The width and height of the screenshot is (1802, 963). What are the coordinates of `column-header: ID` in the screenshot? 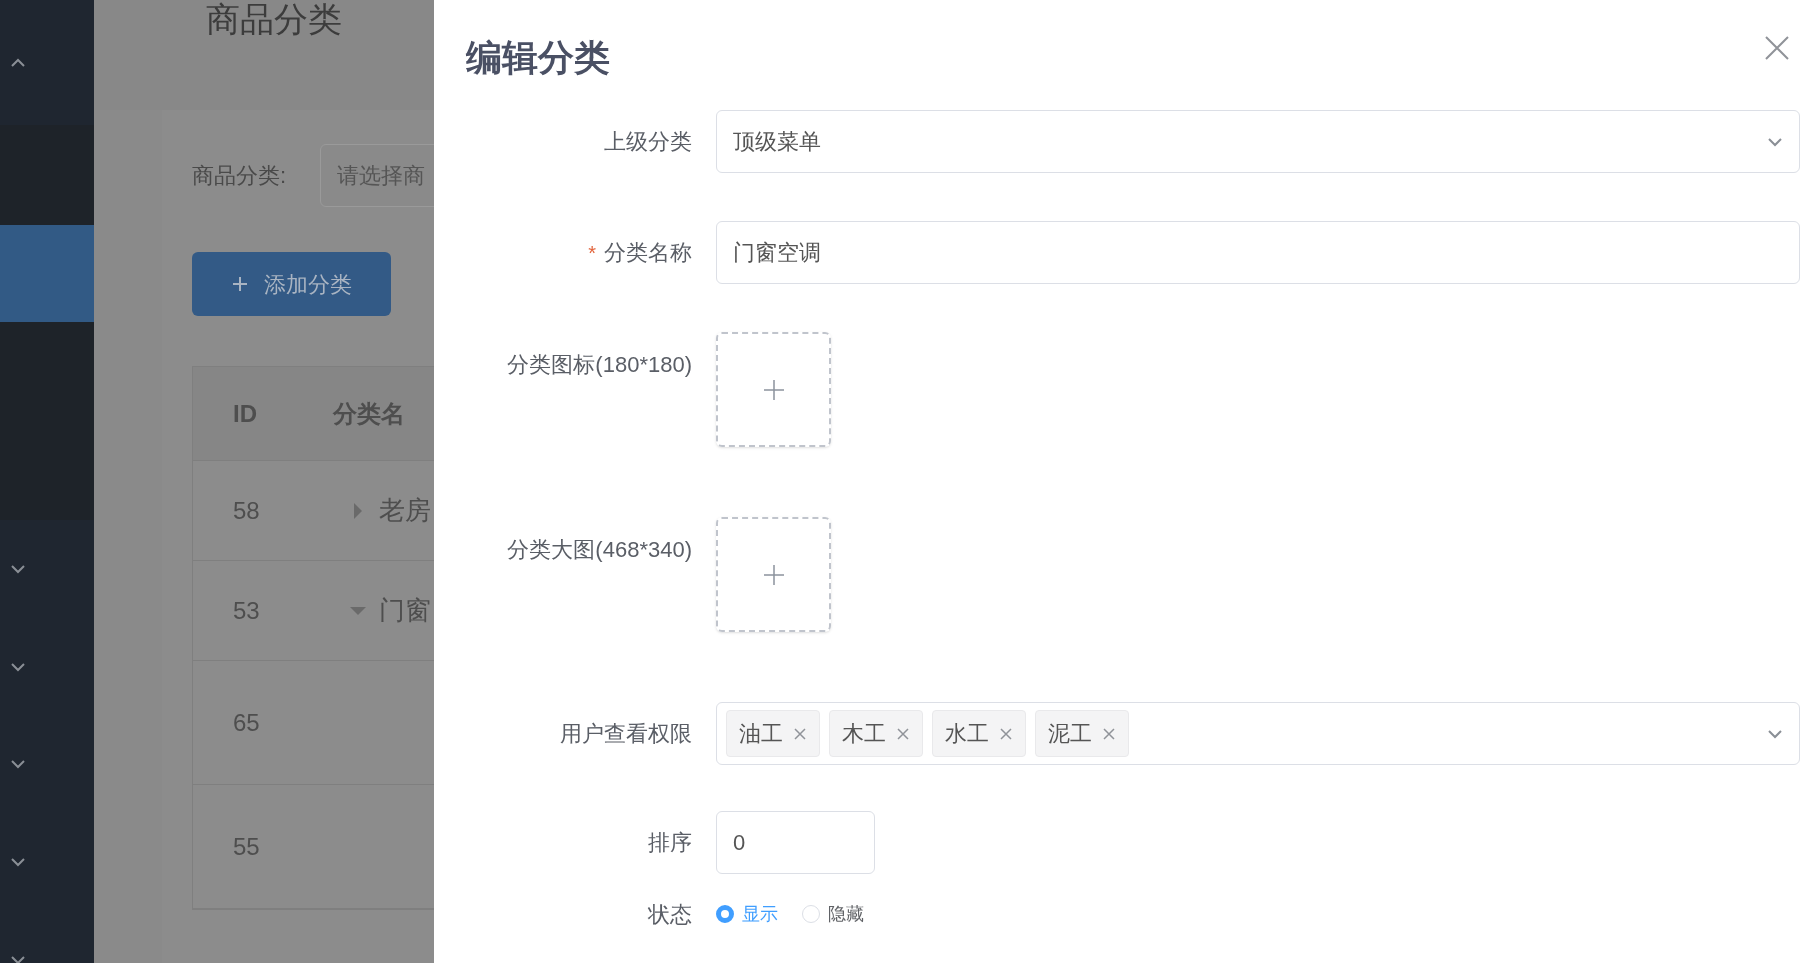 It's located at (245, 413).